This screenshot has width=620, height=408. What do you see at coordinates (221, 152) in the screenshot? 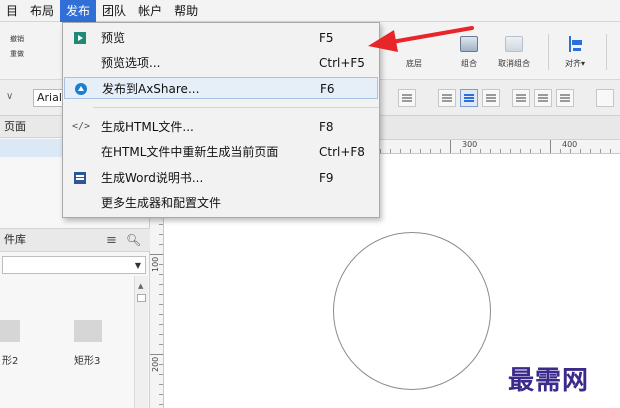
I see `menu-item-regenerate-page: 在HTML文件中重新生成当前页面 Ctrl+F8` at bounding box center [221, 152].